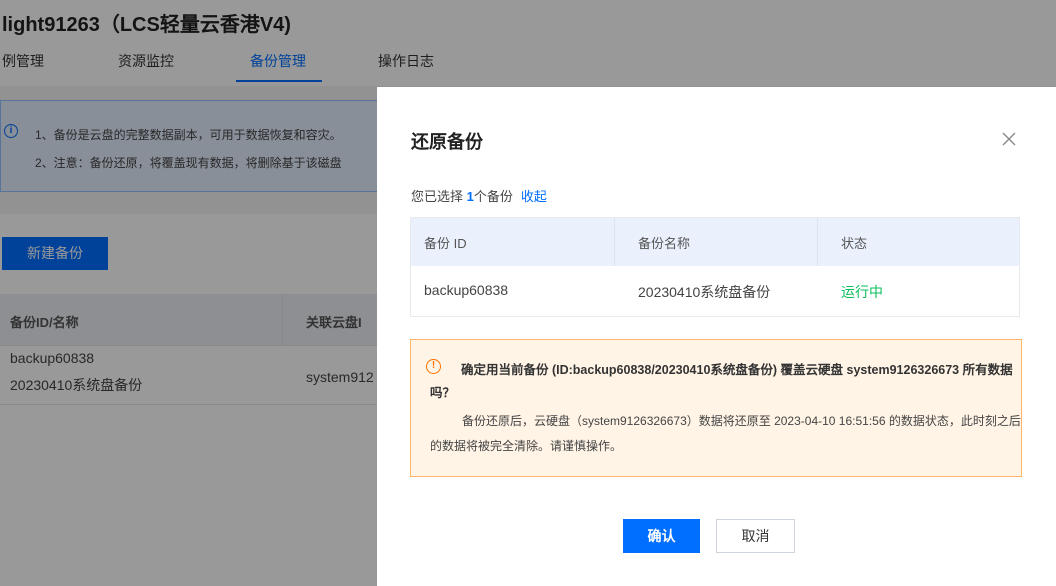 The image size is (1056, 586). I want to click on selected-prefix: 您已选择, so click(439, 196).